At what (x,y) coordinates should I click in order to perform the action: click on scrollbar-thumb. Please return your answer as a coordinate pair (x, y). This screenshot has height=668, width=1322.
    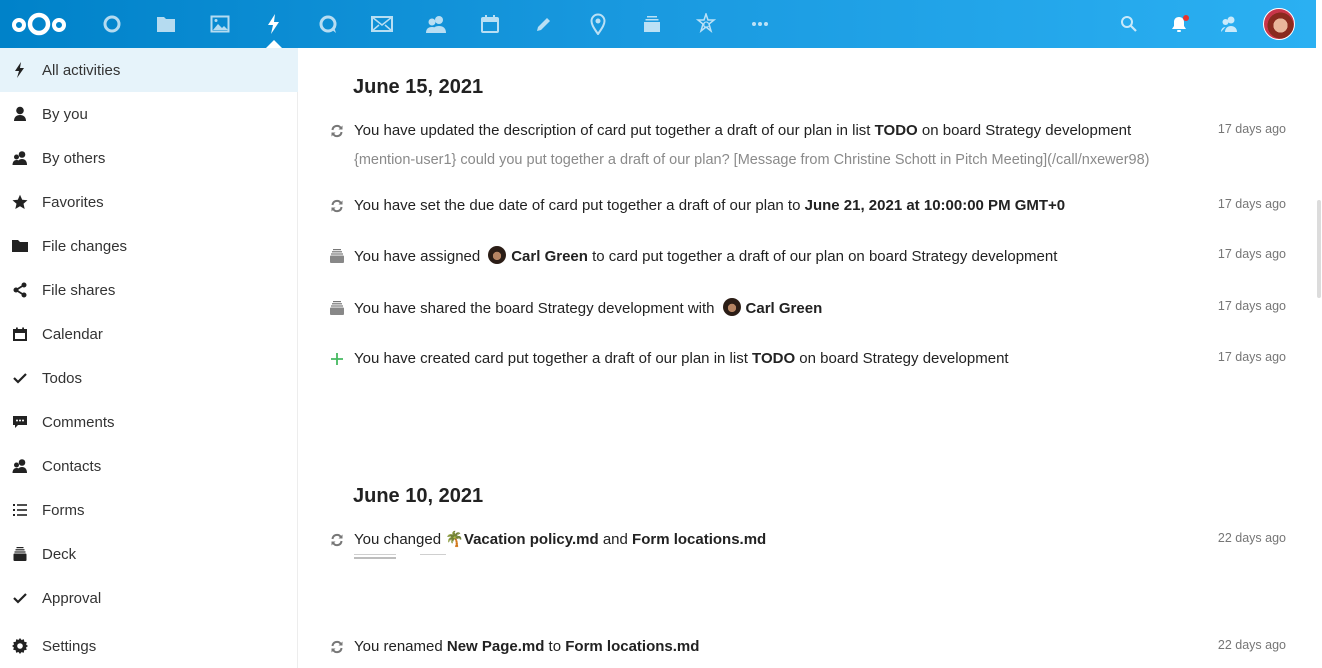
    Looking at the image, I should click on (1319, 249).